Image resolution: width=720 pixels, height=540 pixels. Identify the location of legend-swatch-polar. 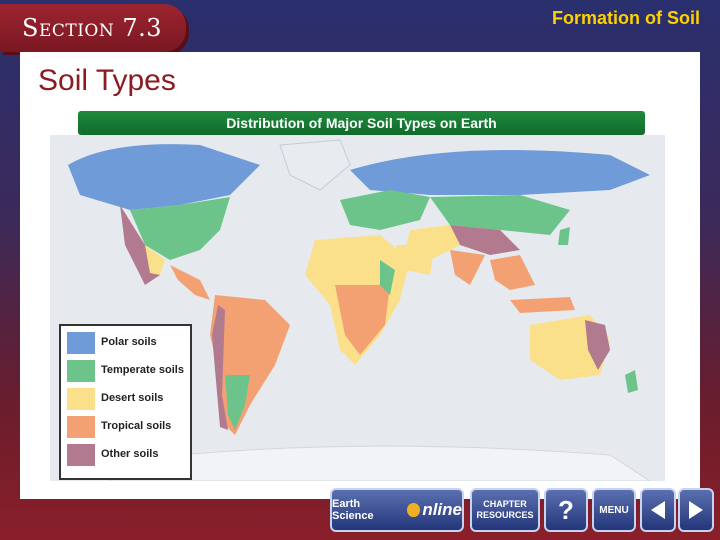
(81, 343).